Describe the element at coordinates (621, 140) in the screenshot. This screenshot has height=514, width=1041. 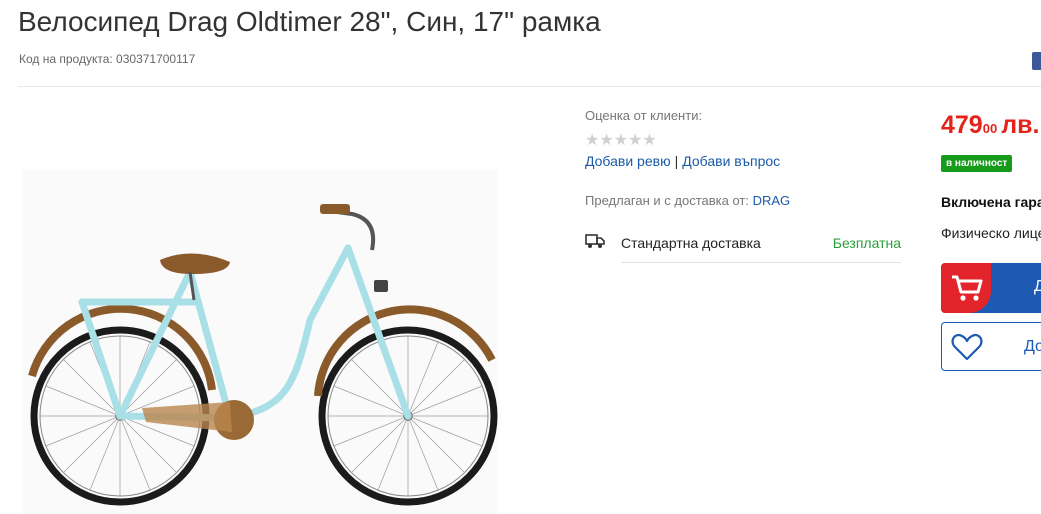
I see `rating-stars: ★★★★★` at that location.